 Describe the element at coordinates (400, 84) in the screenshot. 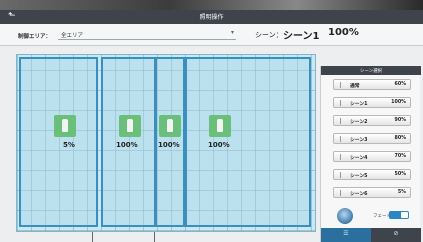

I see `scene-button-percent: 60%` at that location.